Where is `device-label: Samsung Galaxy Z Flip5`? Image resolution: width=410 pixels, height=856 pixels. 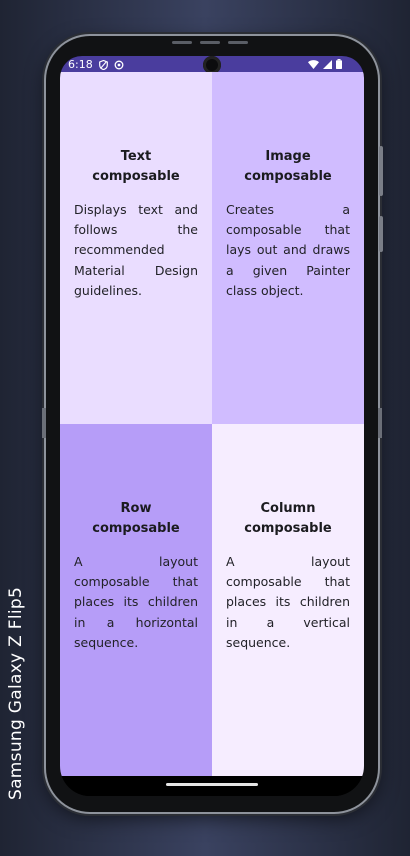 device-label: Samsung Galaxy Z Flip5 is located at coordinates (16, 693).